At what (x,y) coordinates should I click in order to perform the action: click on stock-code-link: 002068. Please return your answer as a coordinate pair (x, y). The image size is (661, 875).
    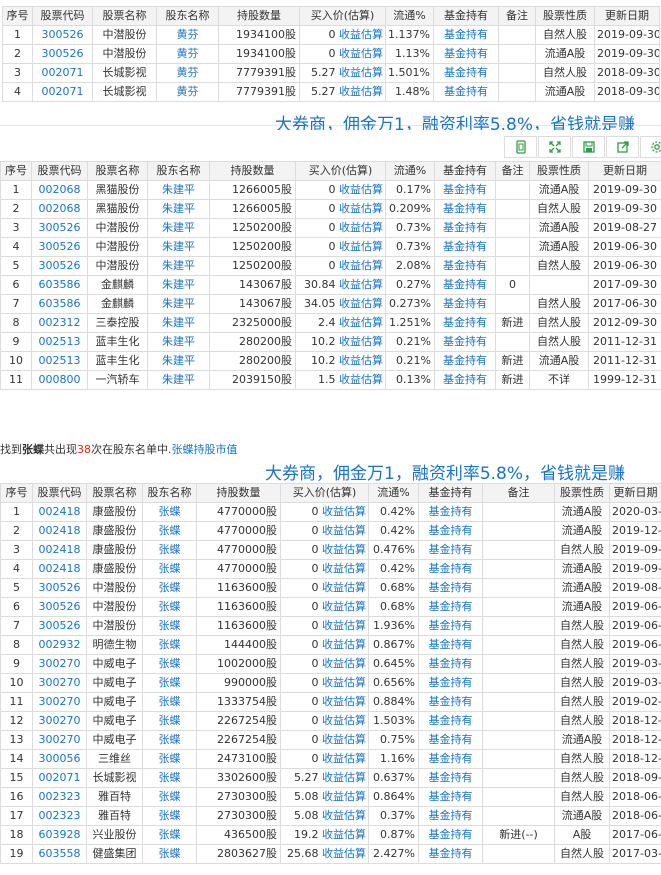
    Looking at the image, I should click on (59, 209).